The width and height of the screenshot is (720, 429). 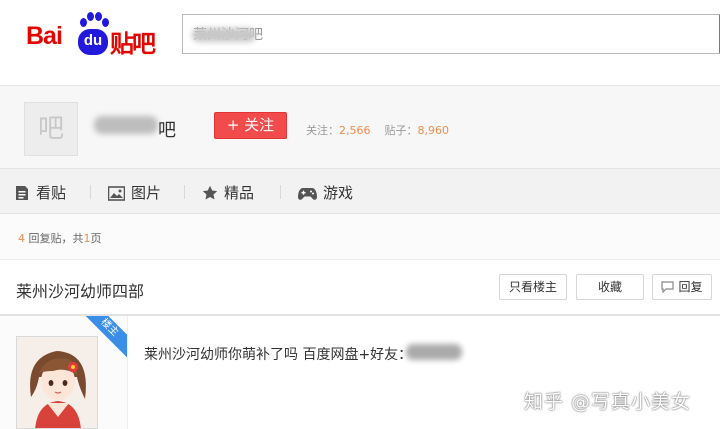 I want to click on paw-icon, so click(x=94, y=20).